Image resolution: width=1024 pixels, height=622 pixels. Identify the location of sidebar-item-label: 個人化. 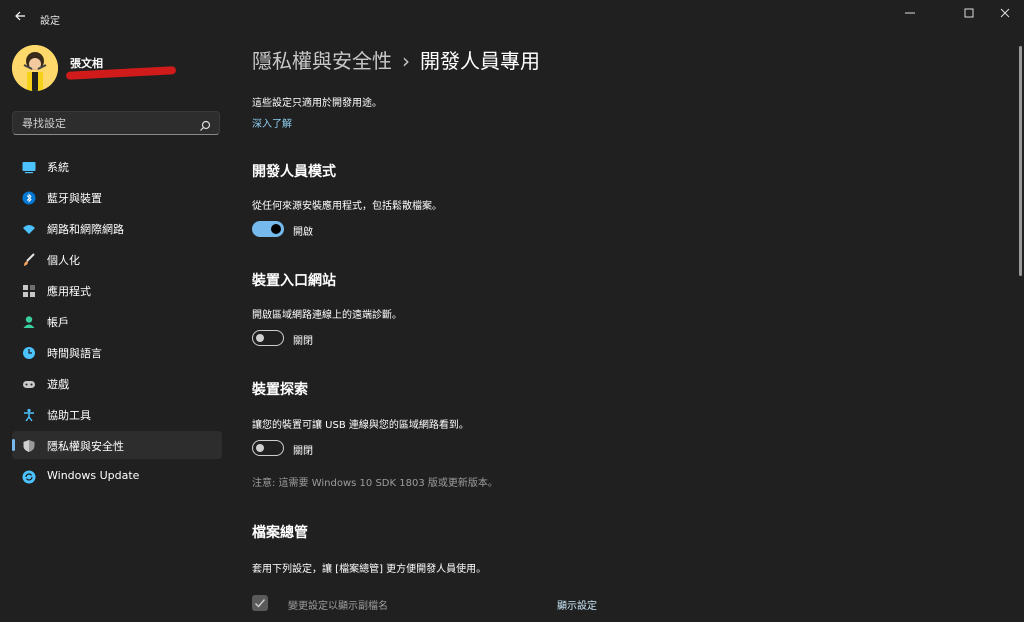
(63, 260).